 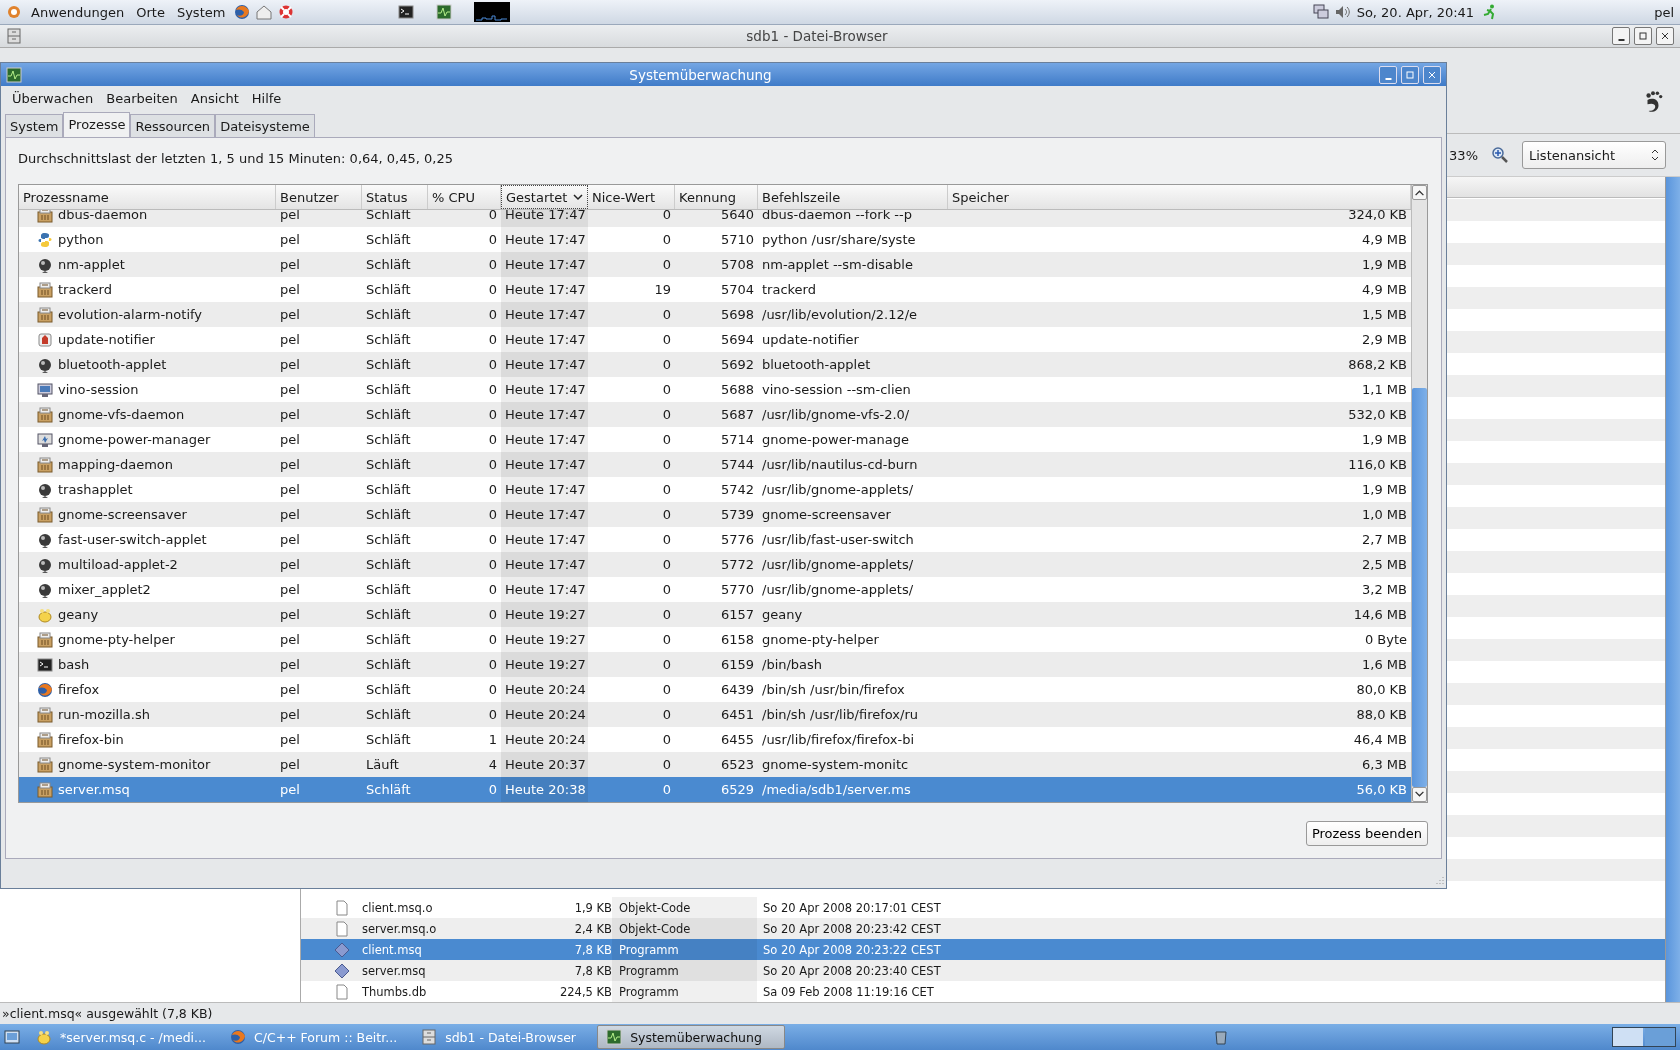 I want to click on speaker-icon, so click(x=1342, y=12).